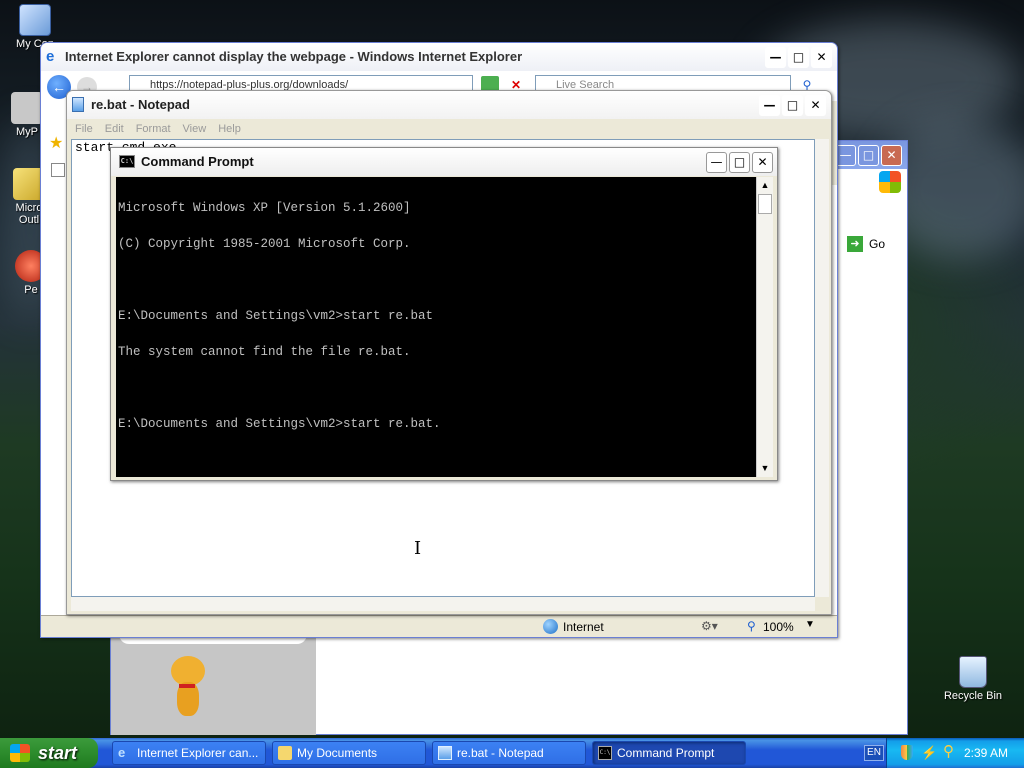 This screenshot has width=1024, height=768. Describe the element at coordinates (58, 170) in the screenshot. I see `tabs-grid-icon` at that location.